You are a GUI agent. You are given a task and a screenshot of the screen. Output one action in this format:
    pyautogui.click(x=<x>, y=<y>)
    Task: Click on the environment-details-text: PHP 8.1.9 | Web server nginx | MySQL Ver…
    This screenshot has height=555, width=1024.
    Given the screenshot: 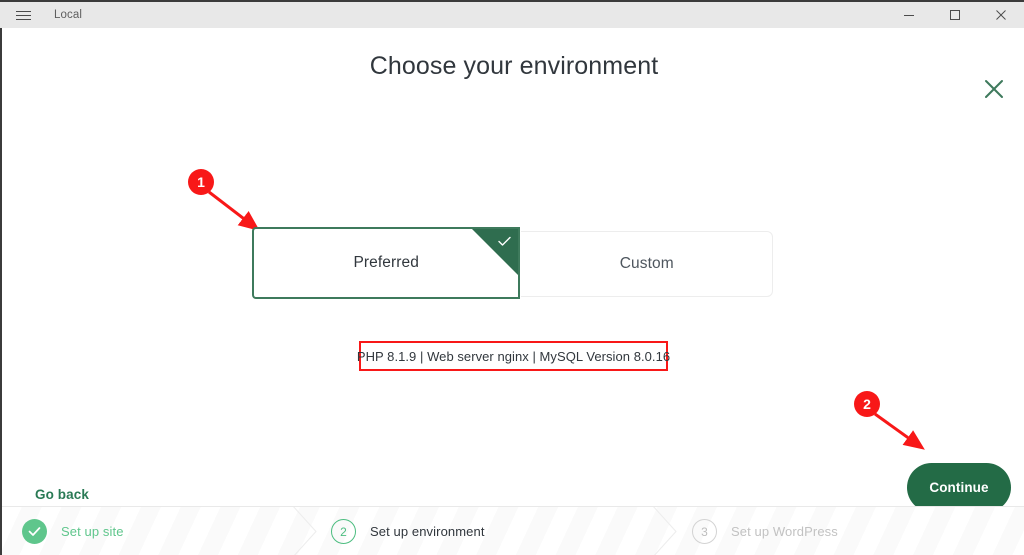 What is the action you would take?
    pyautogui.click(x=513, y=356)
    